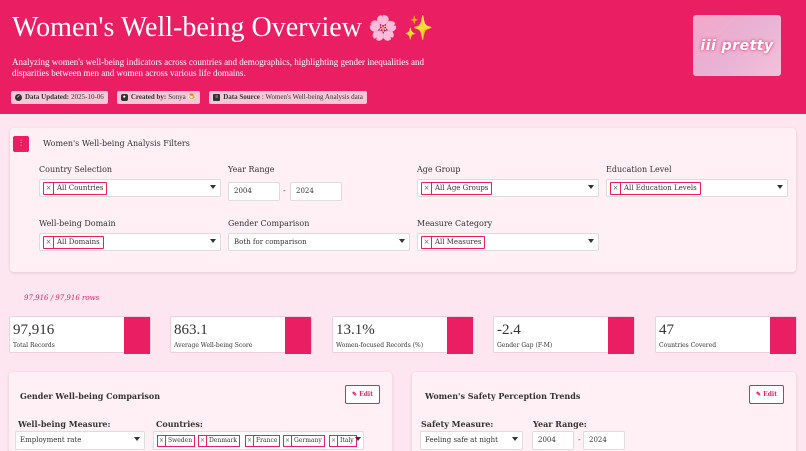  What do you see at coordinates (508, 242) in the screenshot?
I see `measure-category-select: × All Measures` at bounding box center [508, 242].